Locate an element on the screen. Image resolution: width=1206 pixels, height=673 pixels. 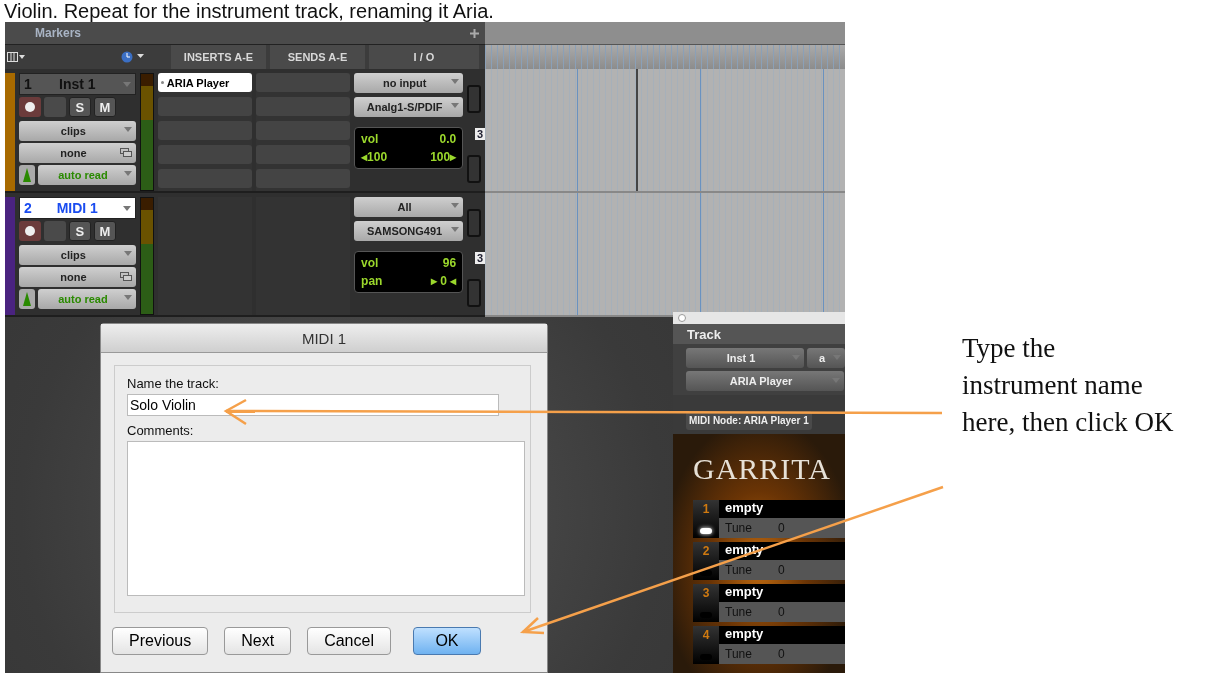
dialog-button: Next is located at coordinates (258, 641).